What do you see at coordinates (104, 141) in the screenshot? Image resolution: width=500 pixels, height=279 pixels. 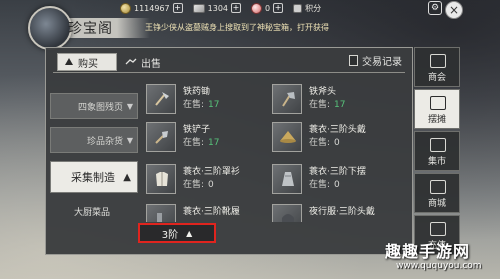 I see `category-label: 珍品杂货` at bounding box center [104, 141].